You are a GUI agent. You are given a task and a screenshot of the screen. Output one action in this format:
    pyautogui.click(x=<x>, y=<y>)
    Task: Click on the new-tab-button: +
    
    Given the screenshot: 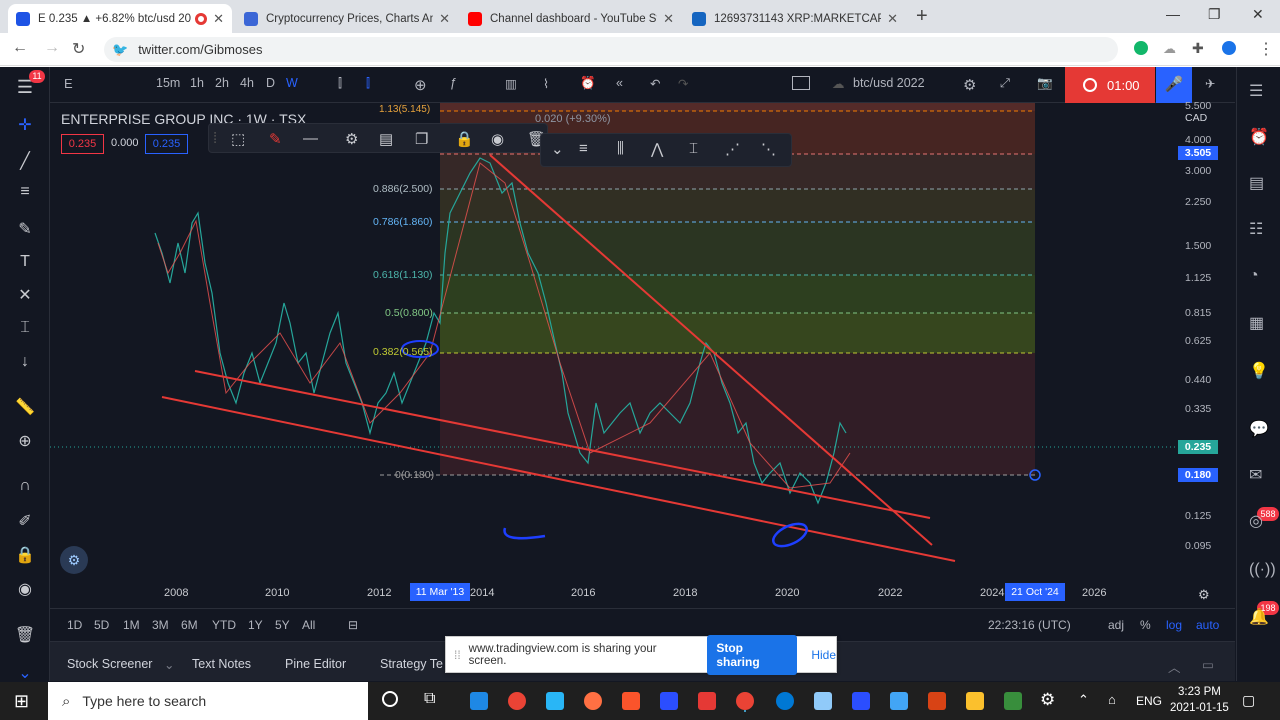 What is the action you would take?
    pyautogui.click(x=922, y=16)
    